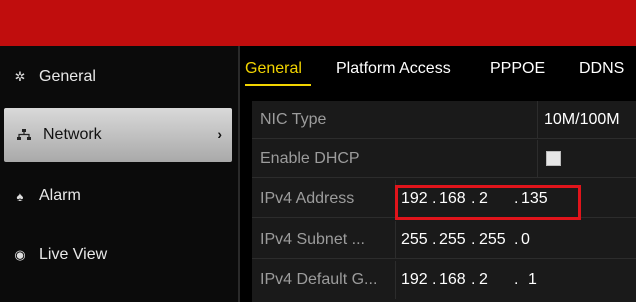 The width and height of the screenshot is (636, 302). I want to click on sidebar-item-label: Live View, so click(73, 254).